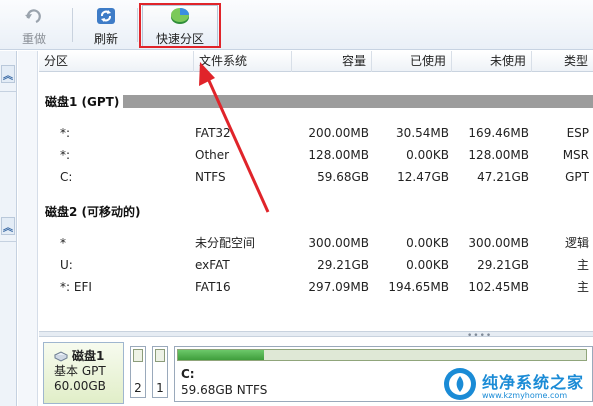  What do you see at coordinates (316, 336) in the screenshot?
I see `pane-splitter: ••••` at bounding box center [316, 336].